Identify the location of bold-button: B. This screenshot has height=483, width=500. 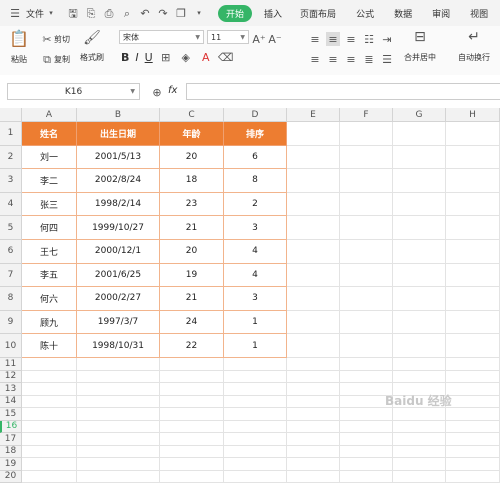
(125, 57).